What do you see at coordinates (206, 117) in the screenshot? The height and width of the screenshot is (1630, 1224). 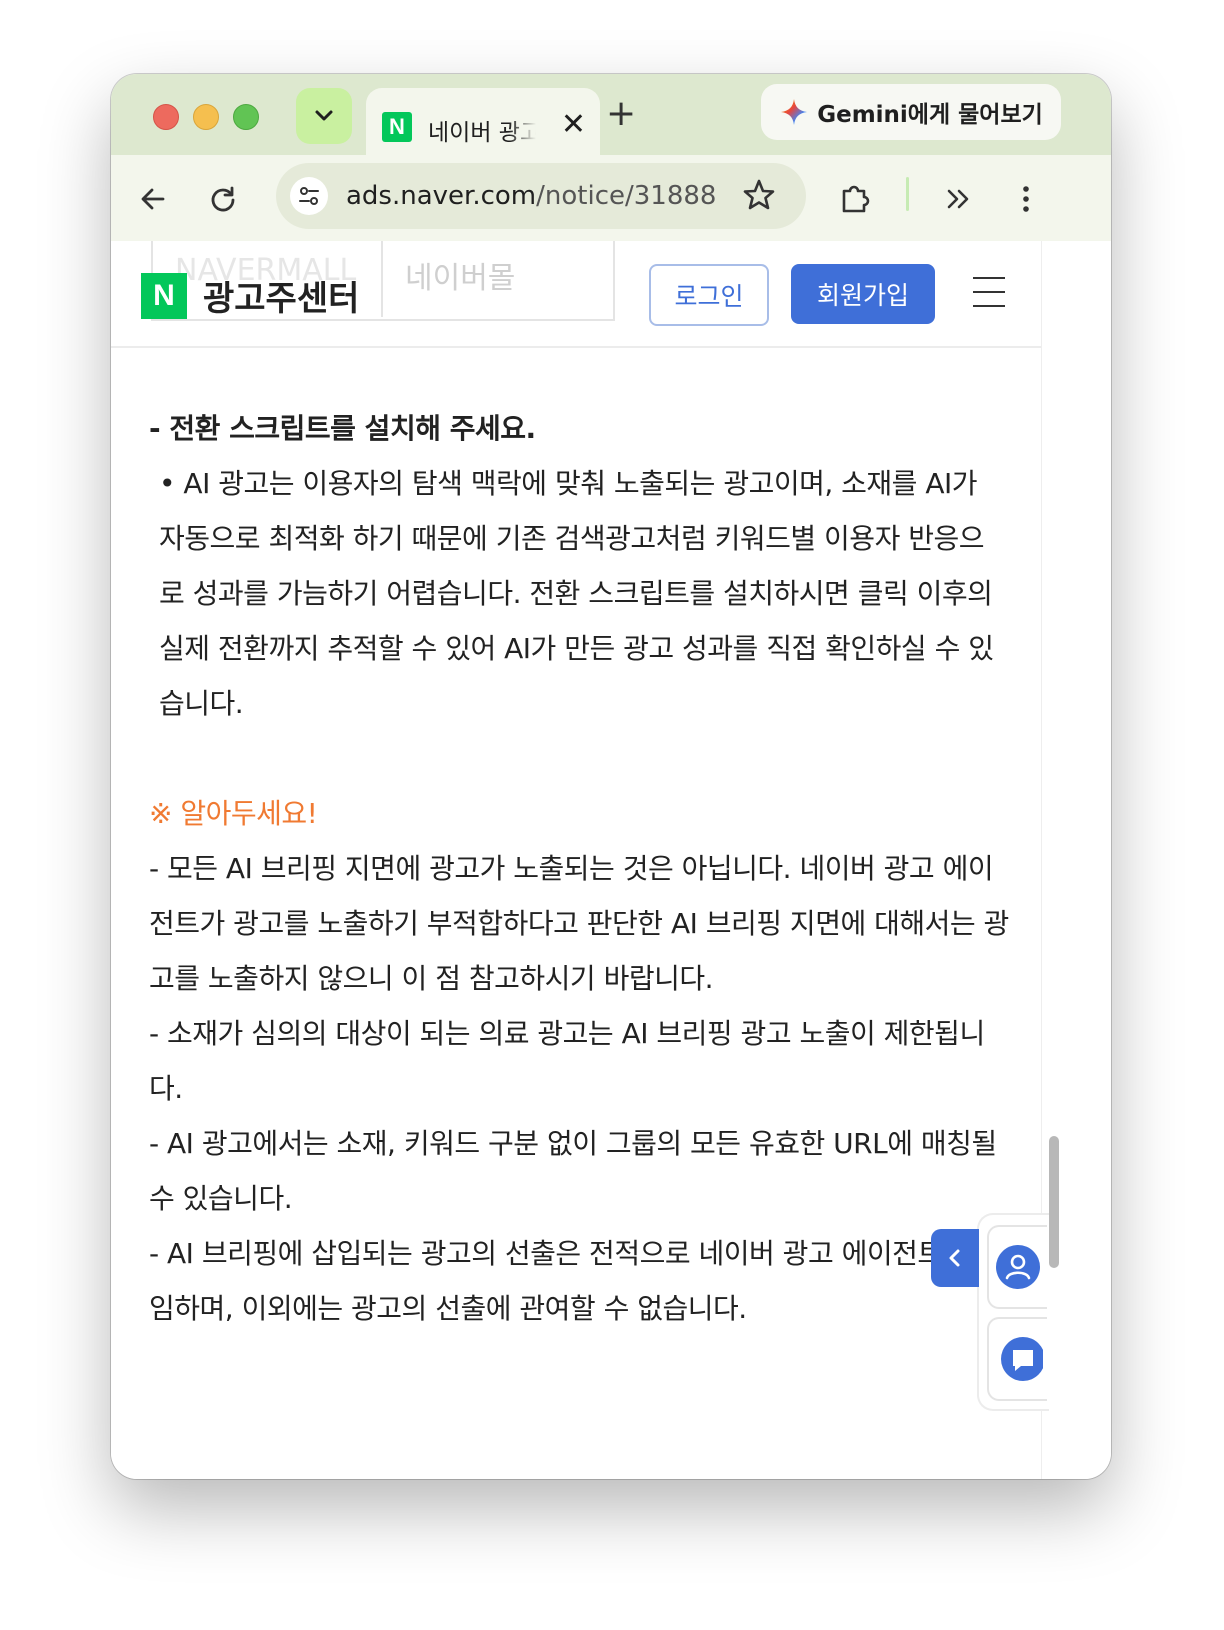 I see `minimize-window-button` at bounding box center [206, 117].